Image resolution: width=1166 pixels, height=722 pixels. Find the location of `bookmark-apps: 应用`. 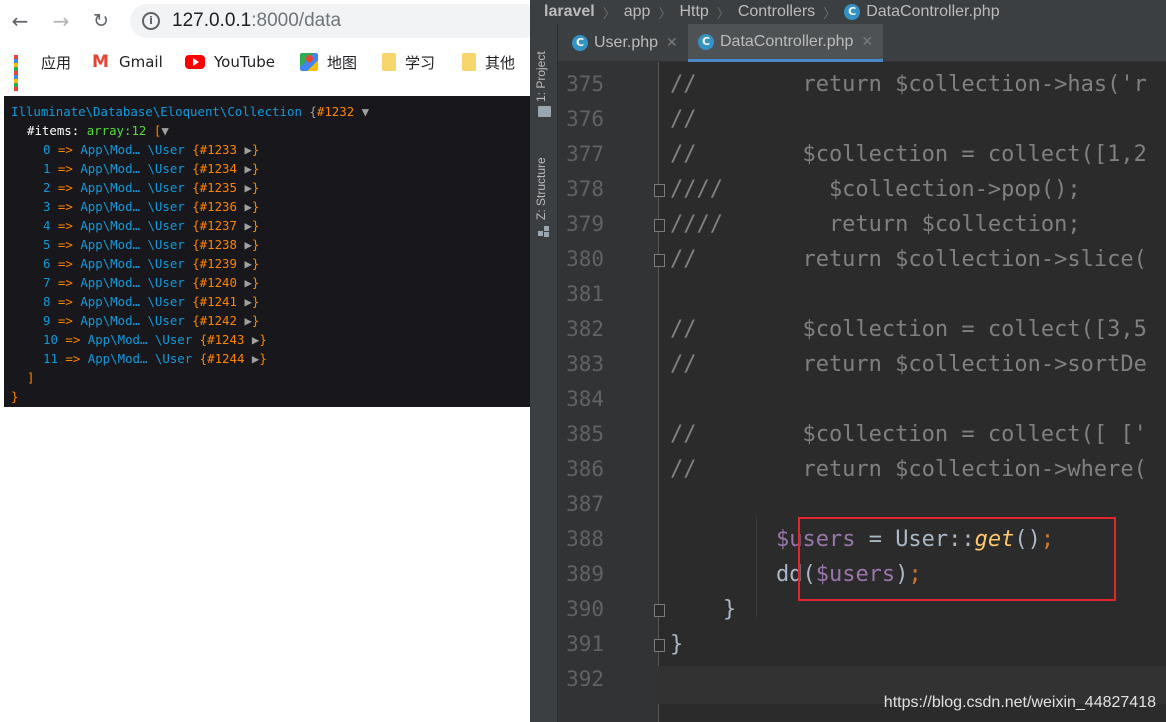

bookmark-apps: 应用 is located at coordinates (42, 71).